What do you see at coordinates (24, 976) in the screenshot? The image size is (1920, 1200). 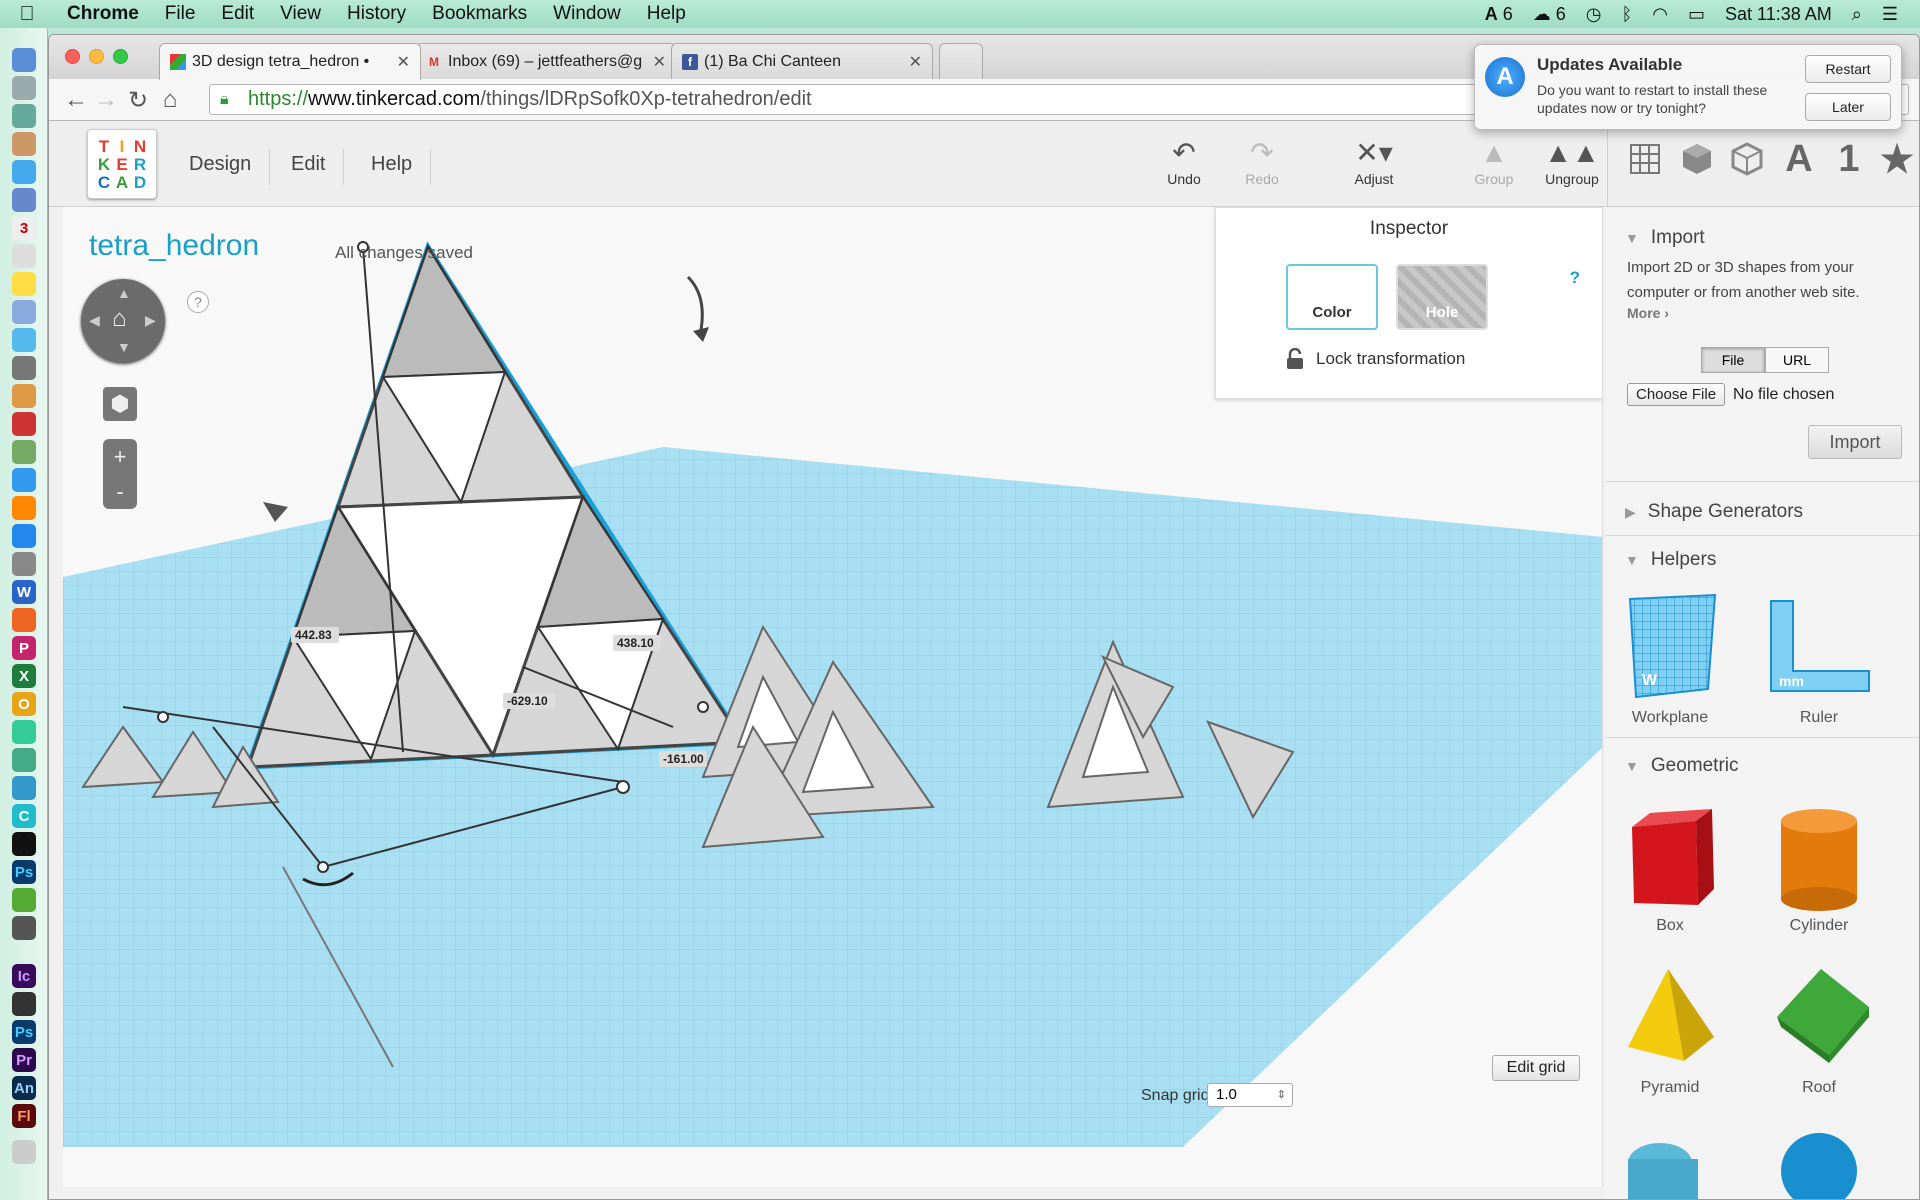 I see `incopy-icon: Ic` at bounding box center [24, 976].